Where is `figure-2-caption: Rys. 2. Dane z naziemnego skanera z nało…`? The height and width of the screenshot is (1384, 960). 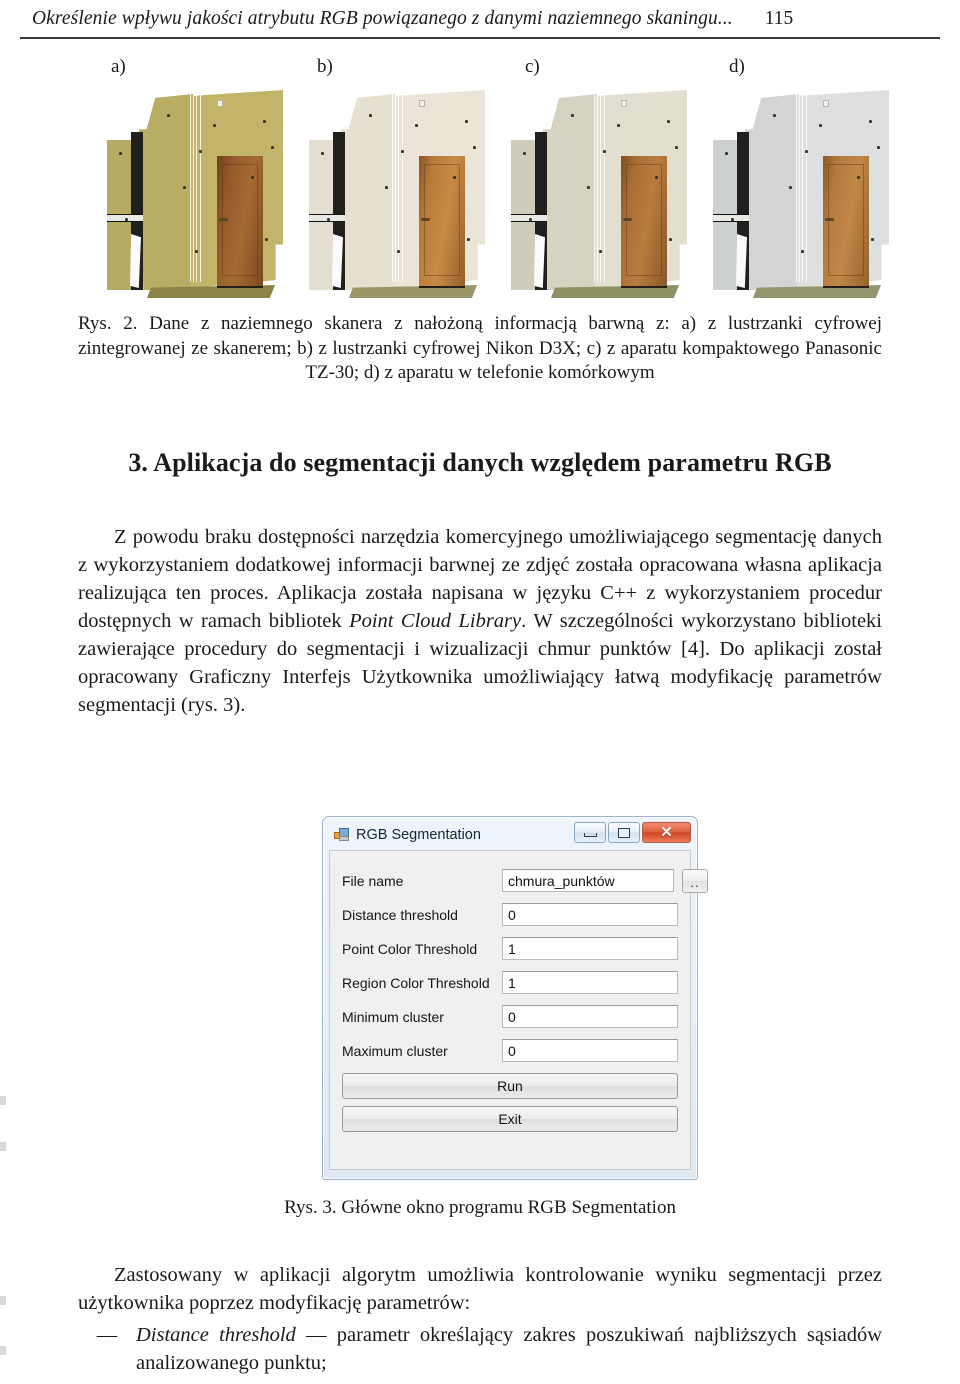 figure-2-caption: Rys. 2. Dane z naziemnego skanera z nało… is located at coordinates (480, 348).